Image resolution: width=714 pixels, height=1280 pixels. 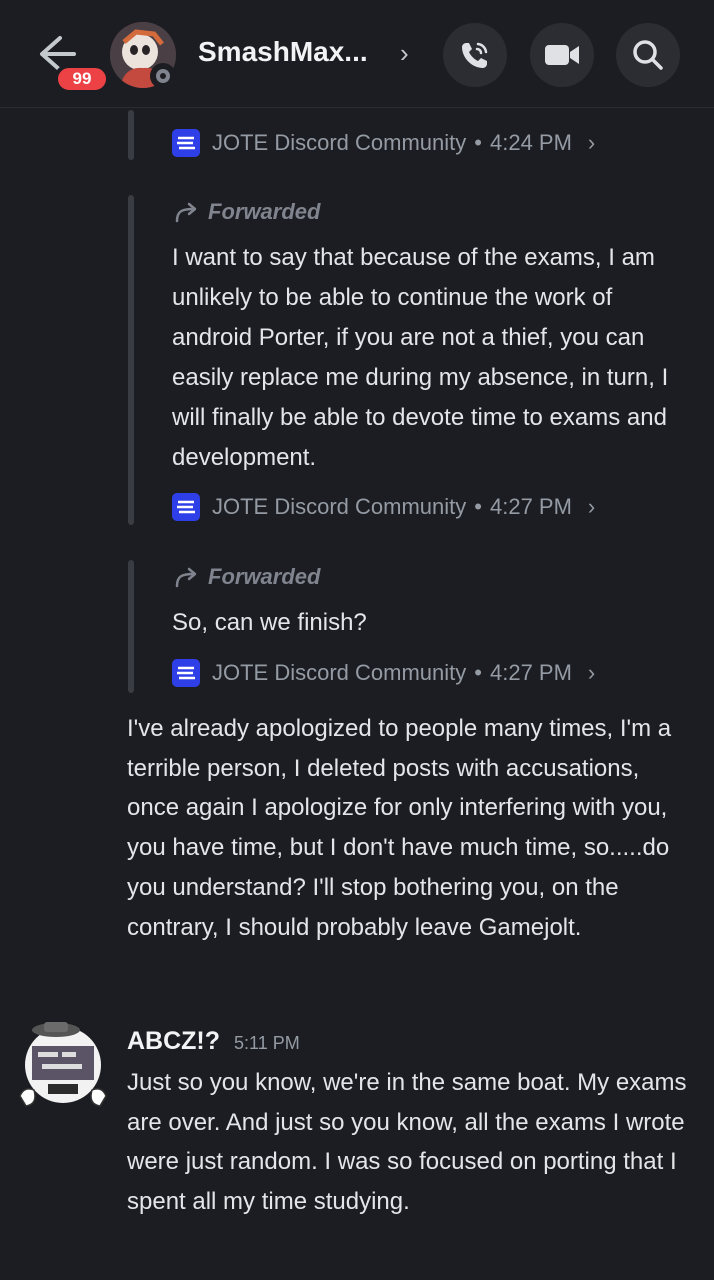 What do you see at coordinates (163, 76) in the screenshot?
I see `status-indicator` at bounding box center [163, 76].